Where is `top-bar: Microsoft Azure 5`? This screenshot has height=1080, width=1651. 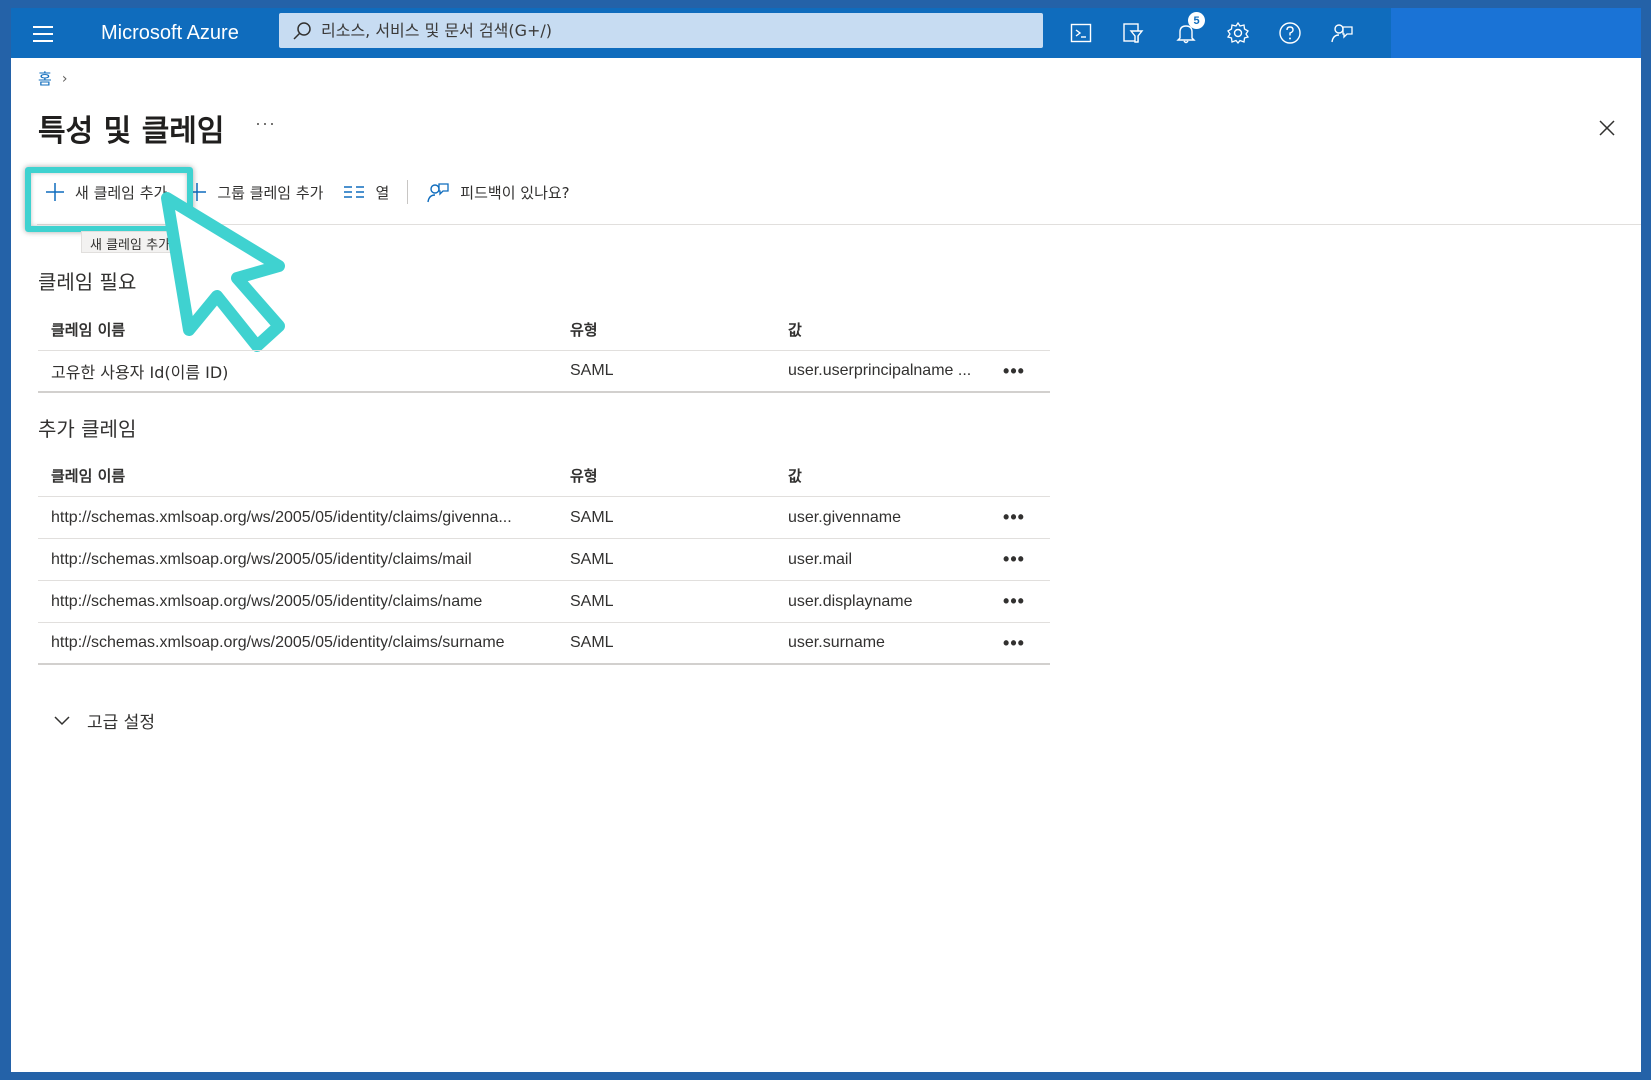 top-bar: Microsoft Azure 5 is located at coordinates (826, 33).